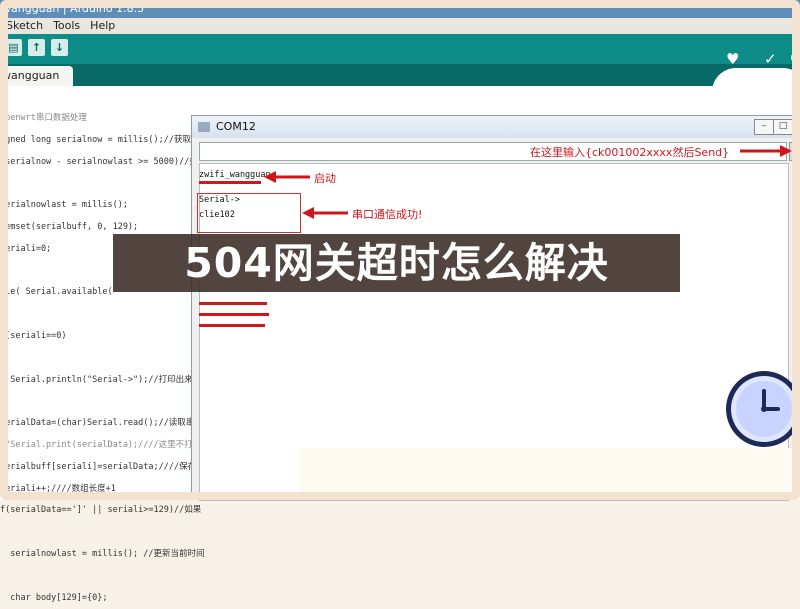  I want to click on tab-bar: wangguan, so click(400, 75).